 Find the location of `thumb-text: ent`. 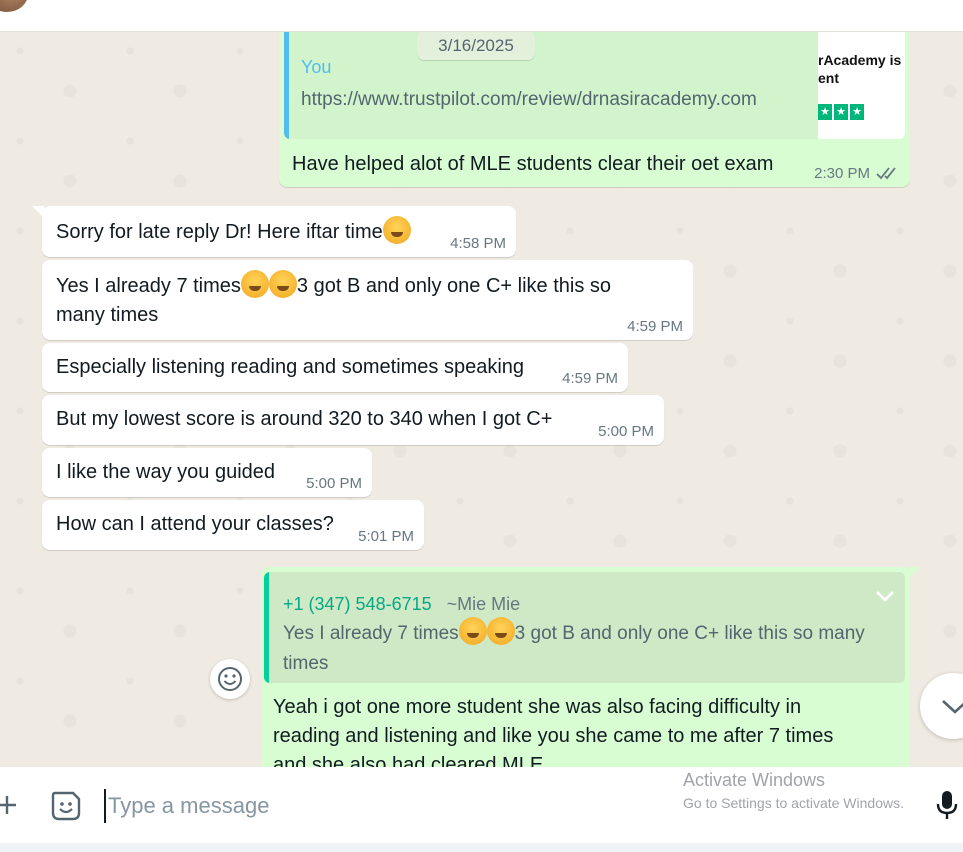

thumb-text: ent is located at coordinates (828, 78).